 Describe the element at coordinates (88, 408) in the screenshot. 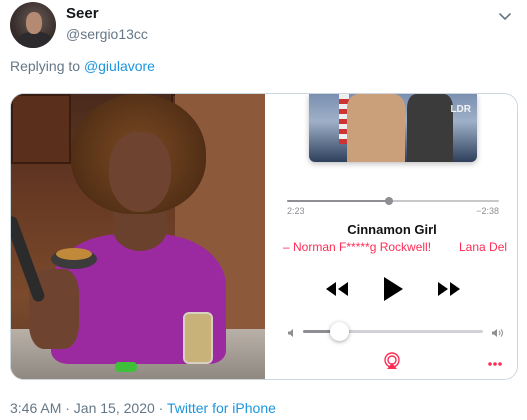

I see `timestamp: 3:46 AM · Jan 15, 2020 ·` at that location.